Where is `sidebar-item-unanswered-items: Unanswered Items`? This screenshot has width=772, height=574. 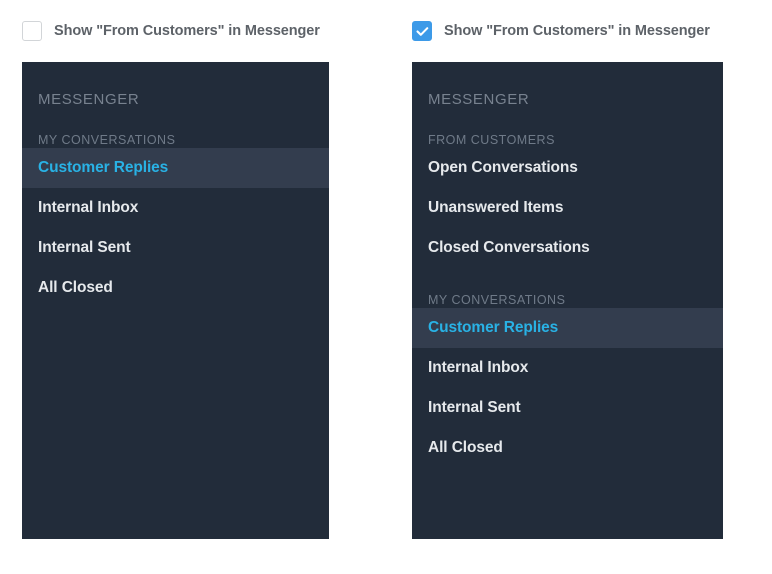
sidebar-item-unanswered-items: Unanswered Items is located at coordinates (567, 208).